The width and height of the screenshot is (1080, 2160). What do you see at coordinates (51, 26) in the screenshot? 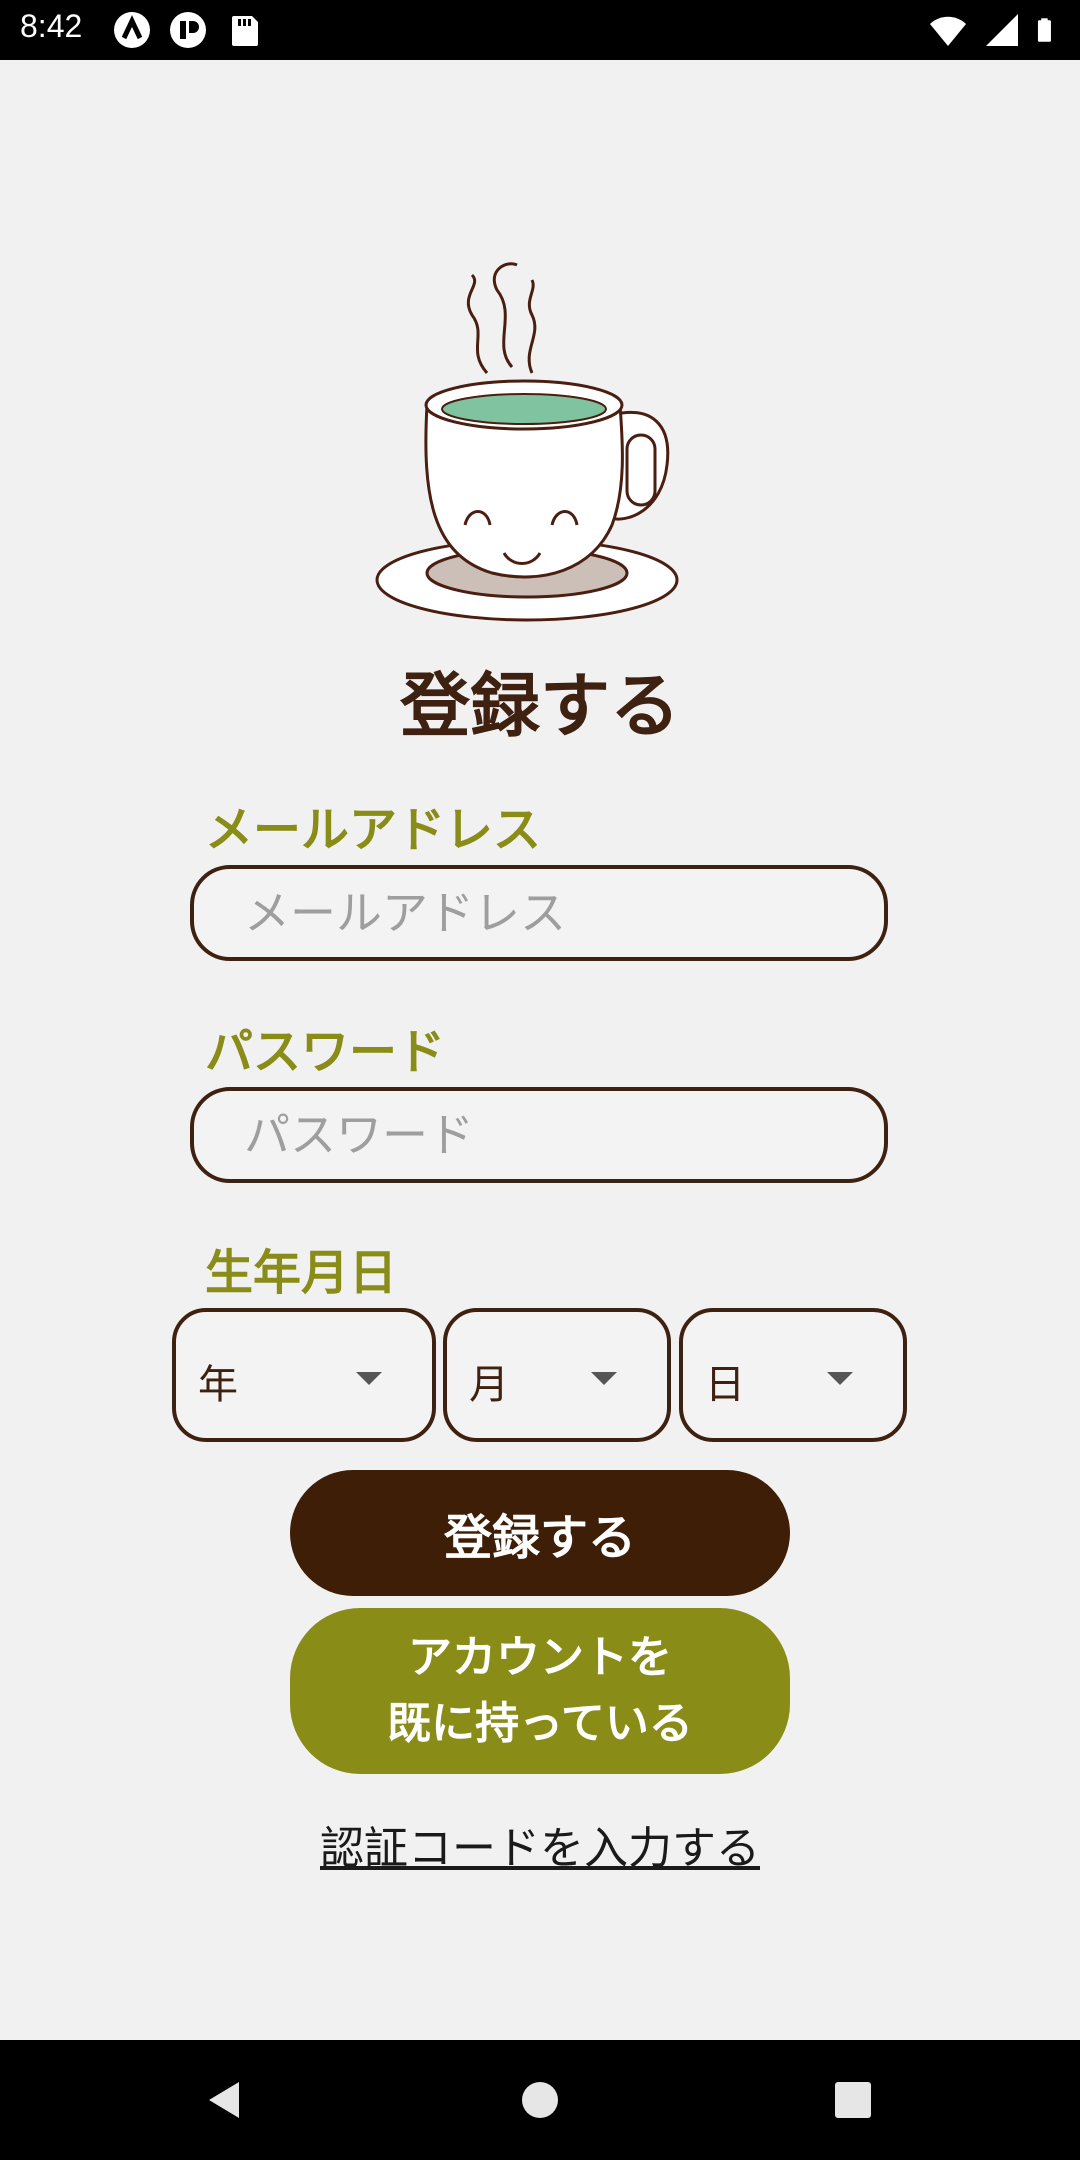
I see `status-time: 8:42` at bounding box center [51, 26].